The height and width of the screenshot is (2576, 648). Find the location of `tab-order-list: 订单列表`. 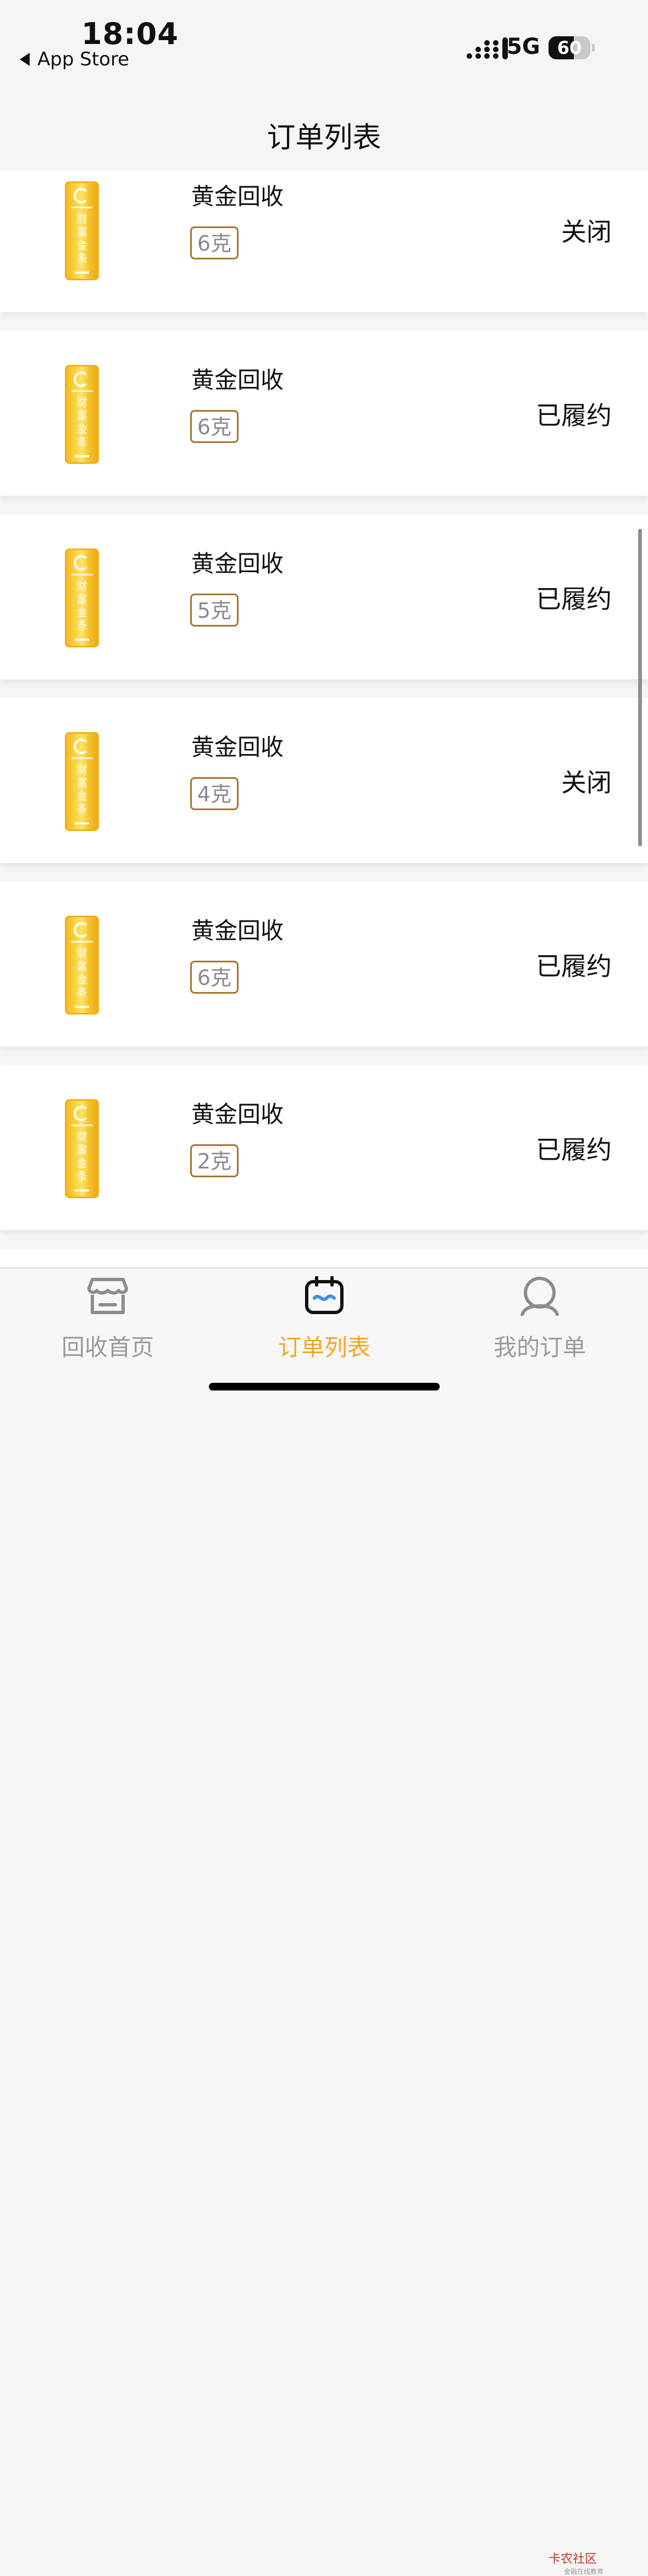

tab-order-list: 订单列表 is located at coordinates (324, 1317).